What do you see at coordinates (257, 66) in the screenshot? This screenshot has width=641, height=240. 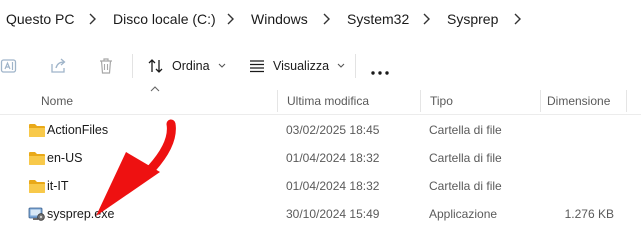 I see `view-icon` at bounding box center [257, 66].